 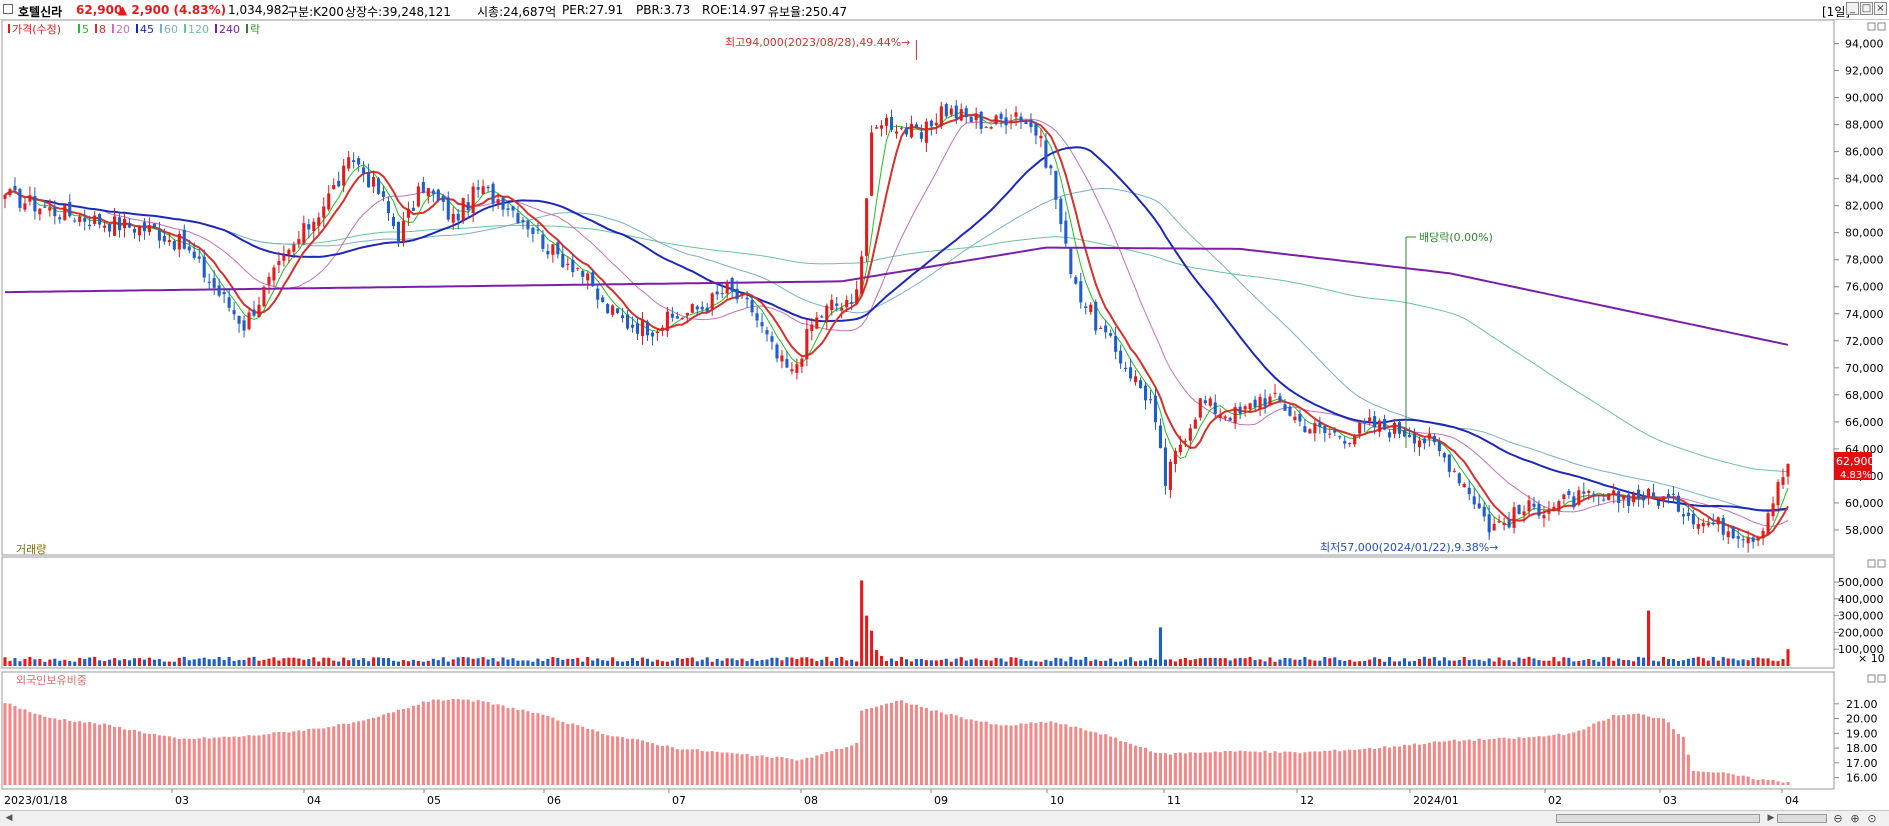 I want to click on scroll-left-icon: ◀, so click(x=9, y=818).